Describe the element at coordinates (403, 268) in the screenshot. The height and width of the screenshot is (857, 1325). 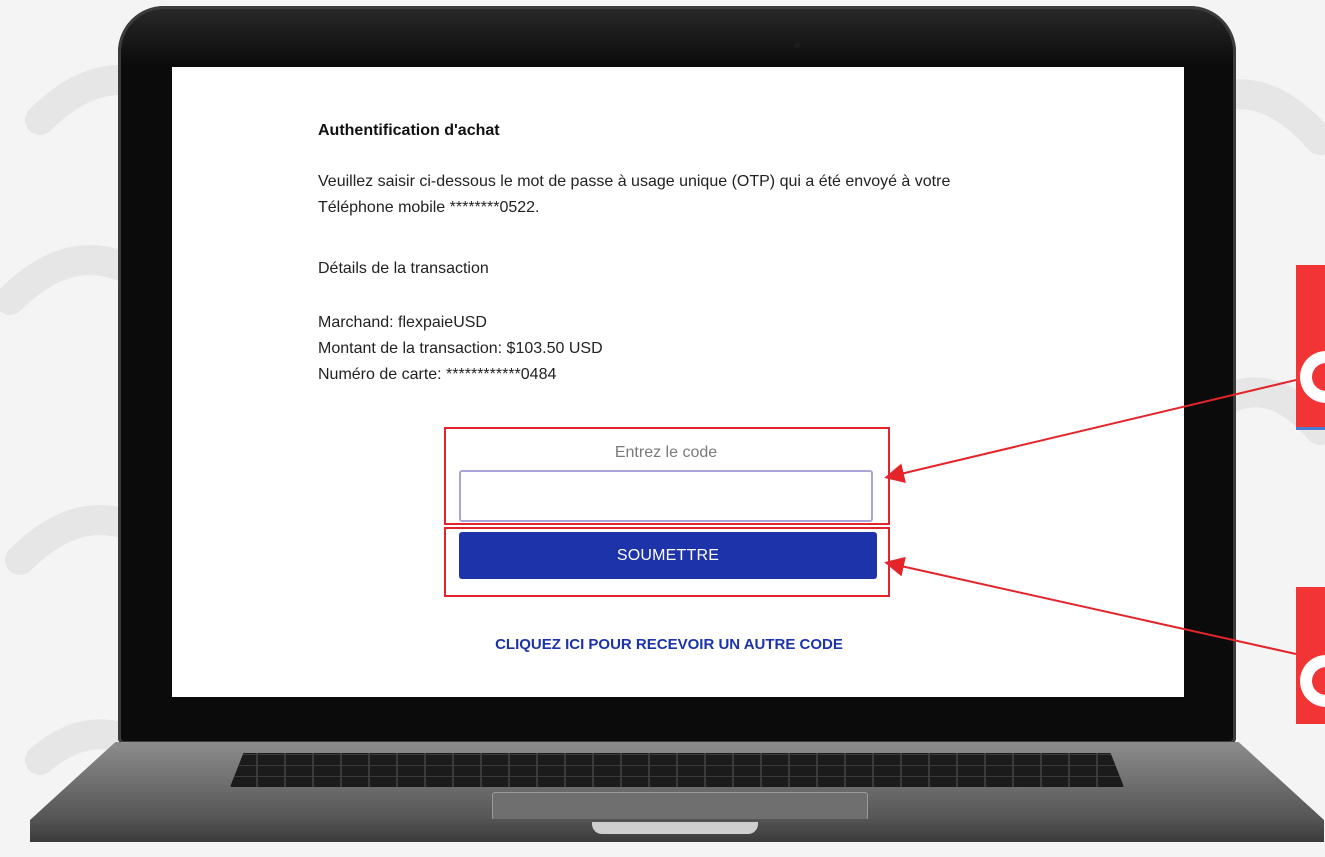
I see `transaction-details-heading: Détails de la transaction` at that location.